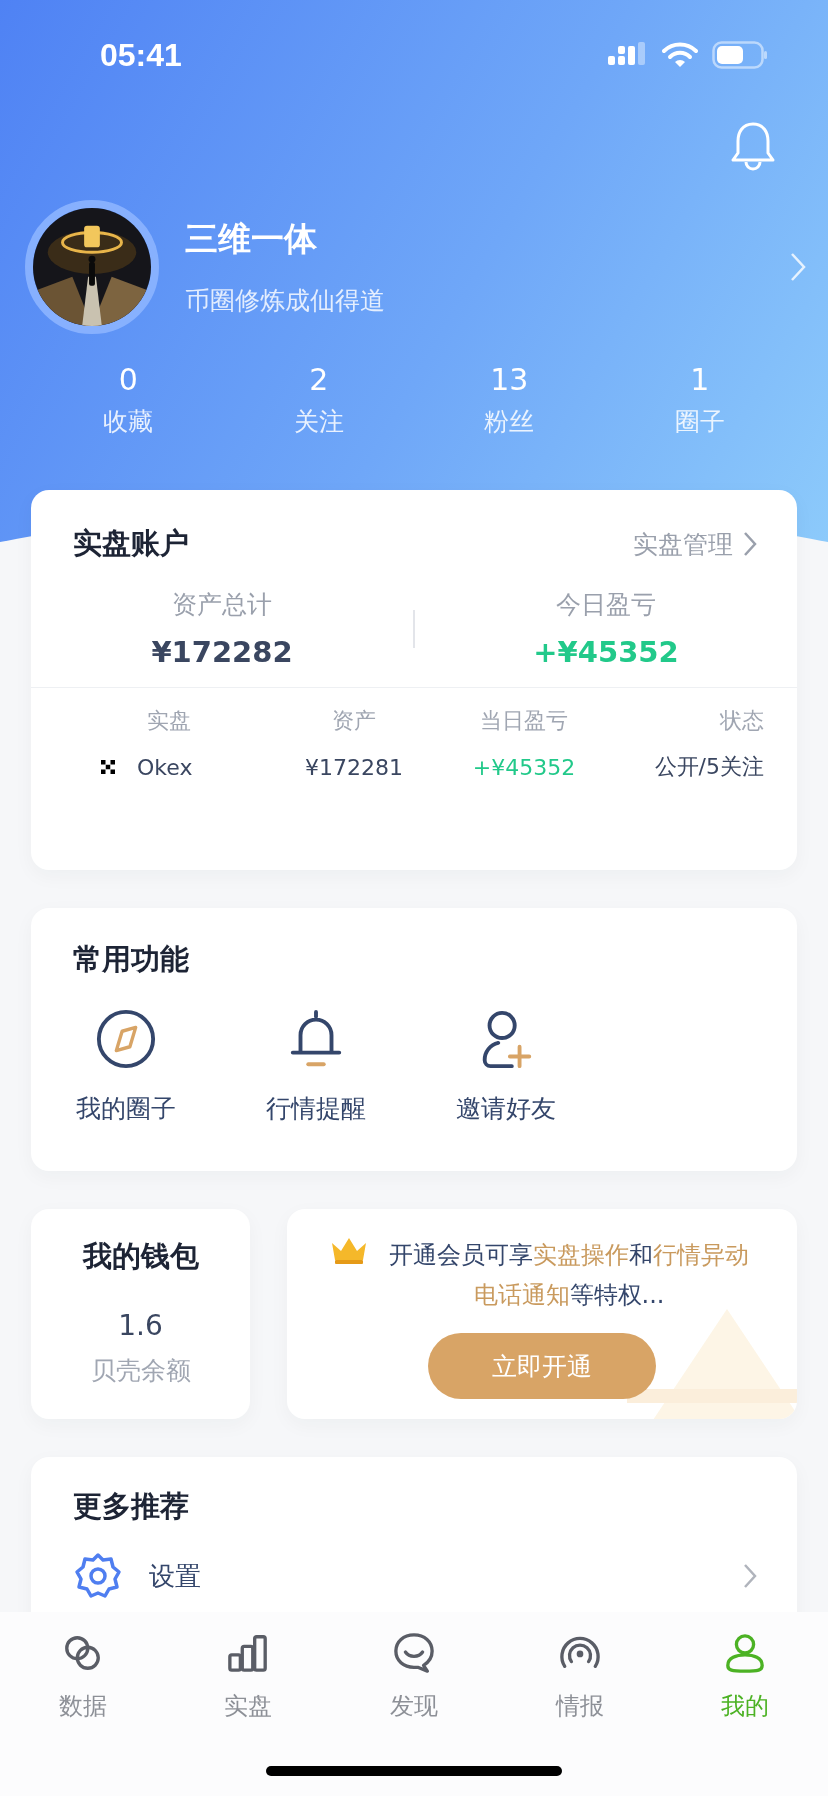  What do you see at coordinates (579, 1677) in the screenshot?
I see `tab: 情报` at bounding box center [579, 1677].